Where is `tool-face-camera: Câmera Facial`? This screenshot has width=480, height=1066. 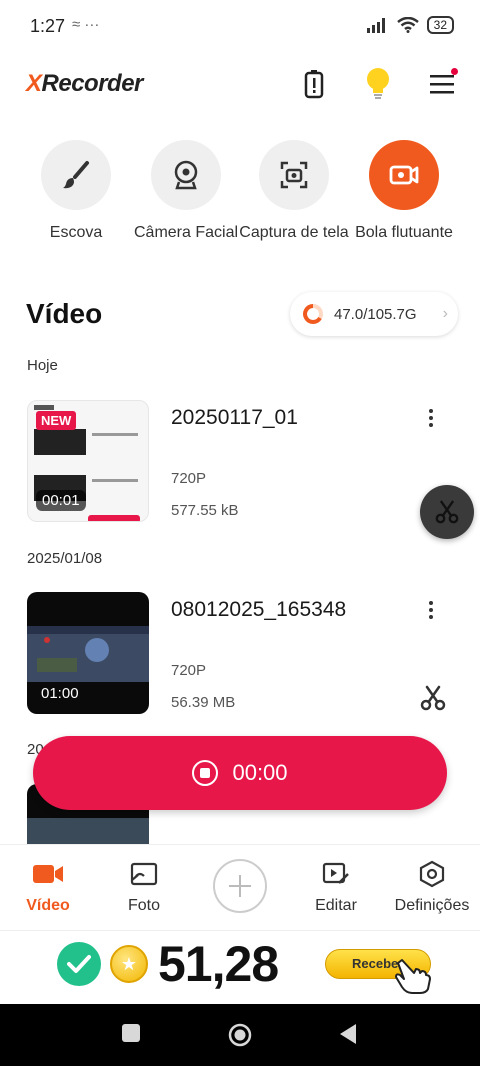
tool-face-camera: Câmera Facial is located at coordinates (186, 192).